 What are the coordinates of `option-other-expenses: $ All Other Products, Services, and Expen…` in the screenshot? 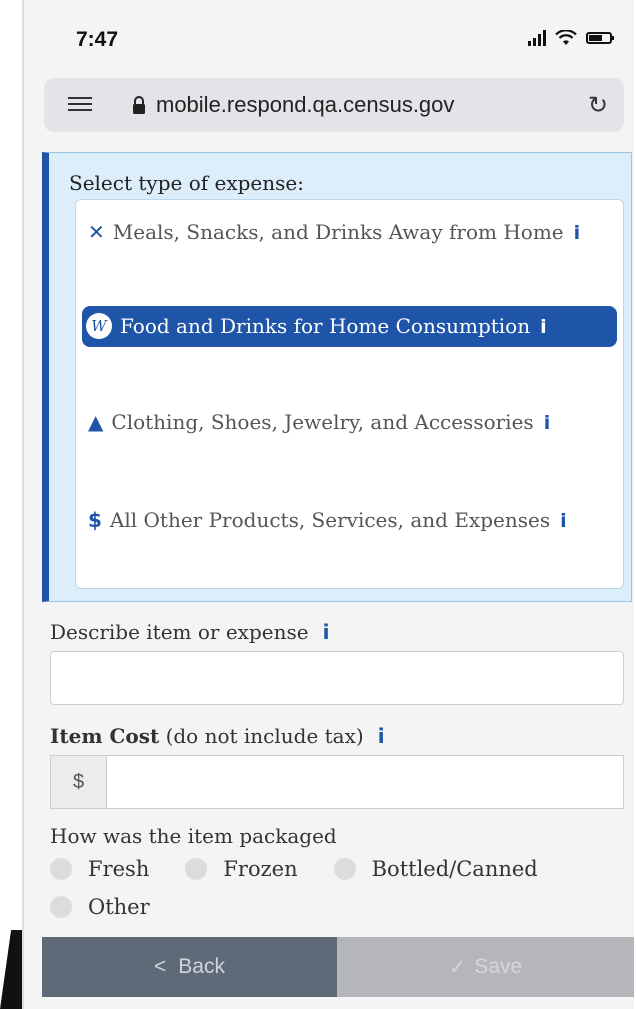 It's located at (351, 520).